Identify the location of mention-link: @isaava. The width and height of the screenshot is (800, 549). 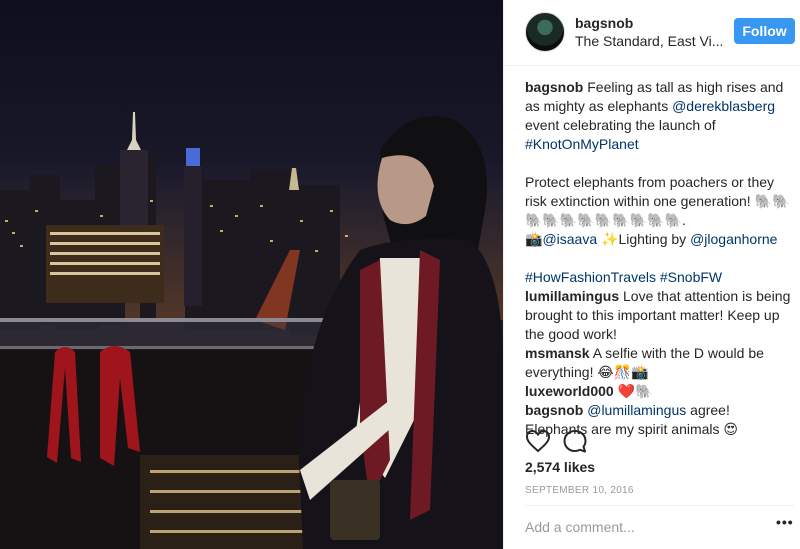
(569, 239).